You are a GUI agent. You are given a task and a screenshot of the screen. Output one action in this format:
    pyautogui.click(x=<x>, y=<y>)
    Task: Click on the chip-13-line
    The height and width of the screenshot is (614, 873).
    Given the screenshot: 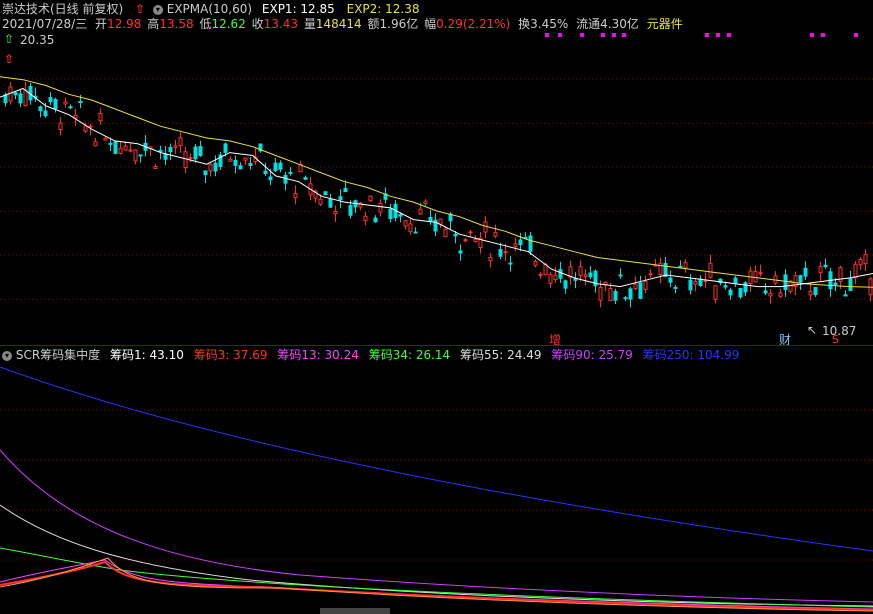 What is the action you would take?
    pyautogui.click(x=436, y=584)
    